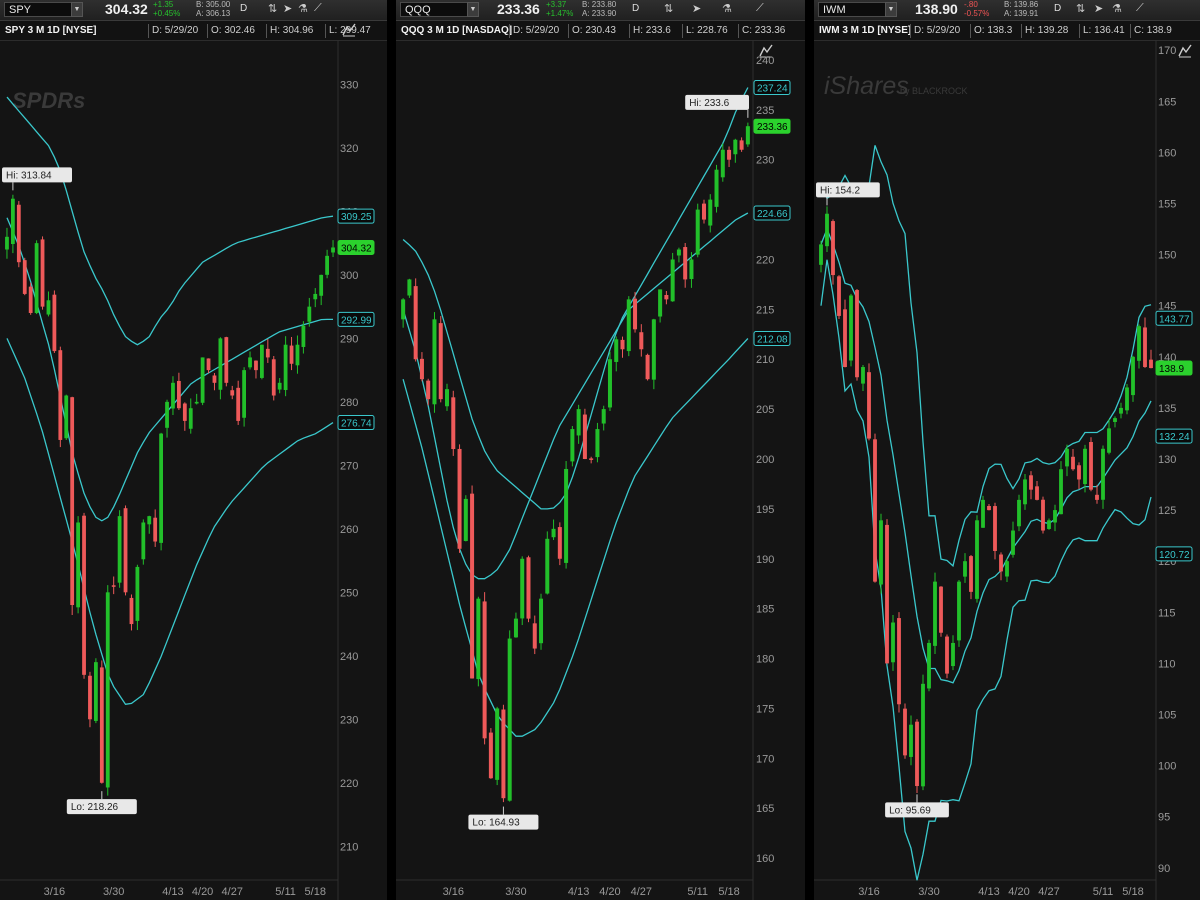 Image resolution: width=1200 pixels, height=900 pixels. Describe the element at coordinates (609, 892) in the screenshot. I see `time-axis-tick-label: 4/20` at that location.